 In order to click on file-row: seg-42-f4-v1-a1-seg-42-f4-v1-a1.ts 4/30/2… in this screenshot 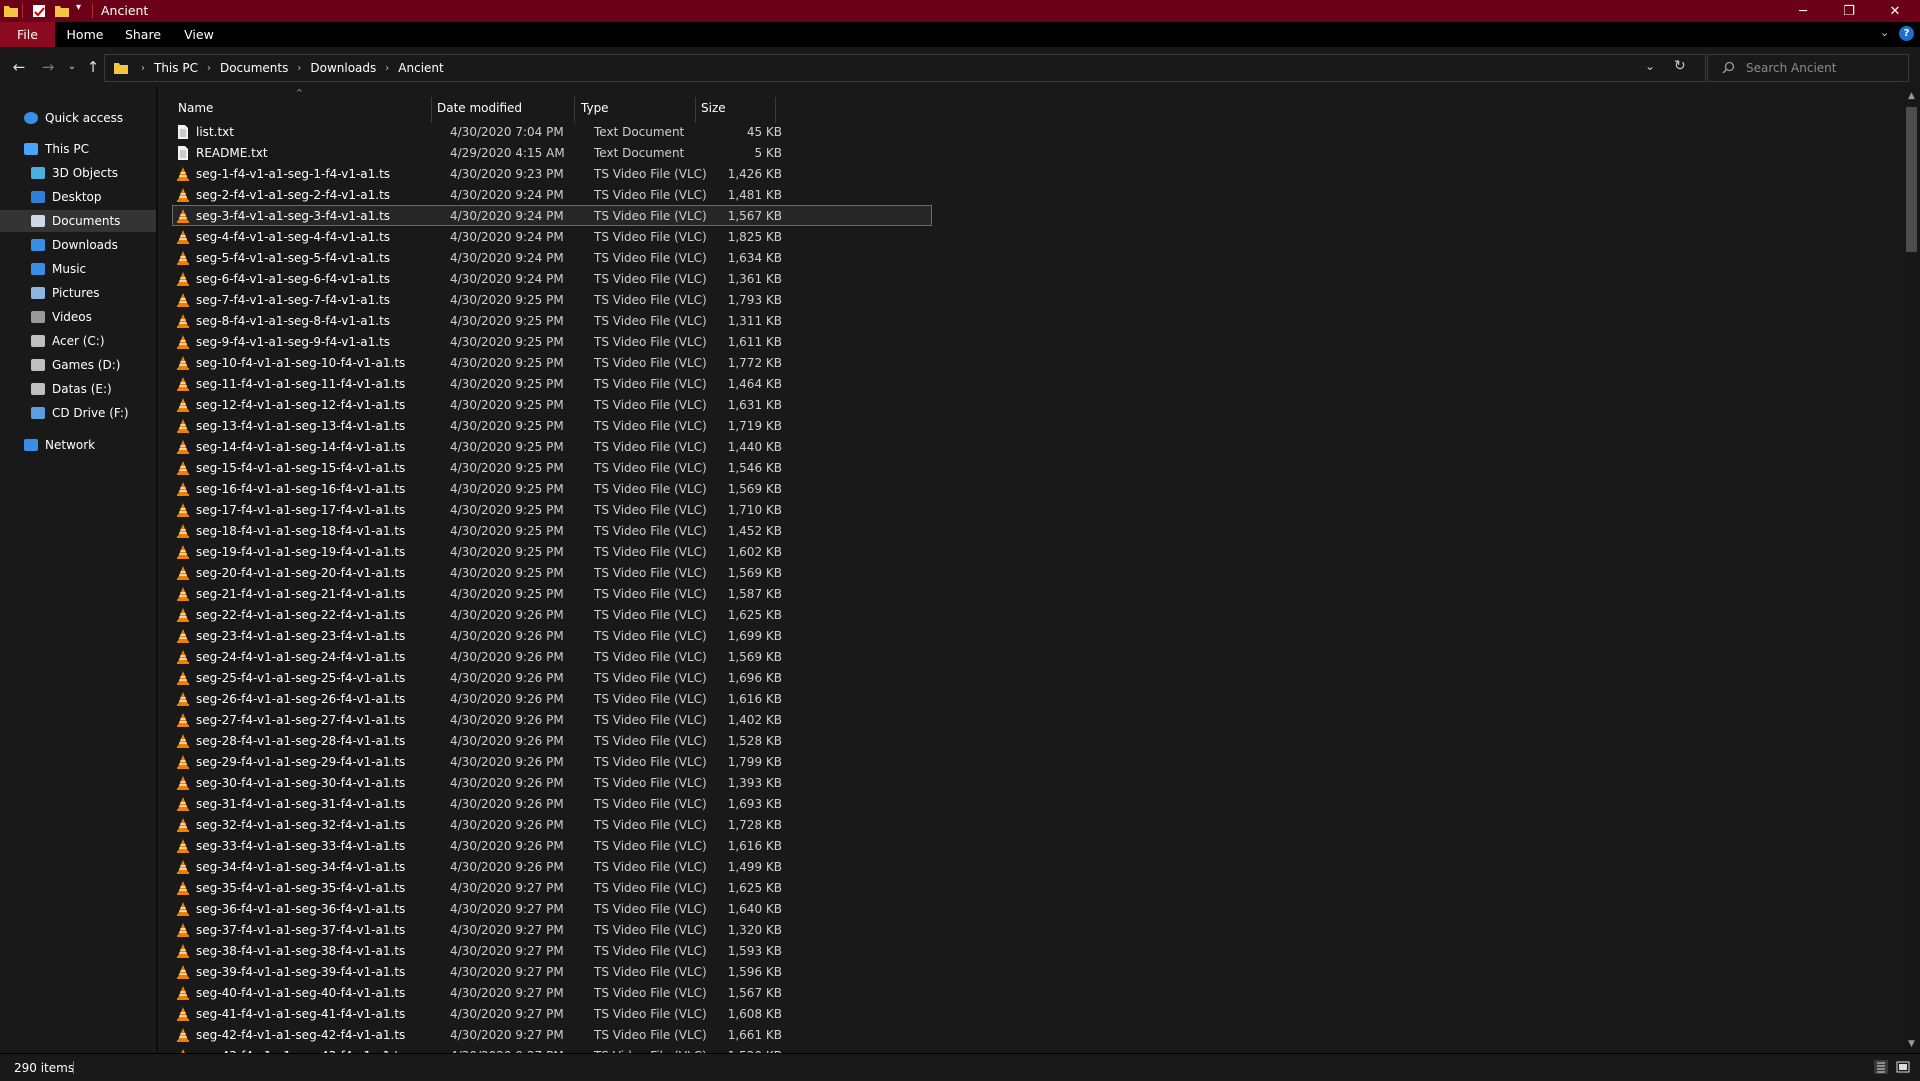, I will do `click(552, 1034)`.